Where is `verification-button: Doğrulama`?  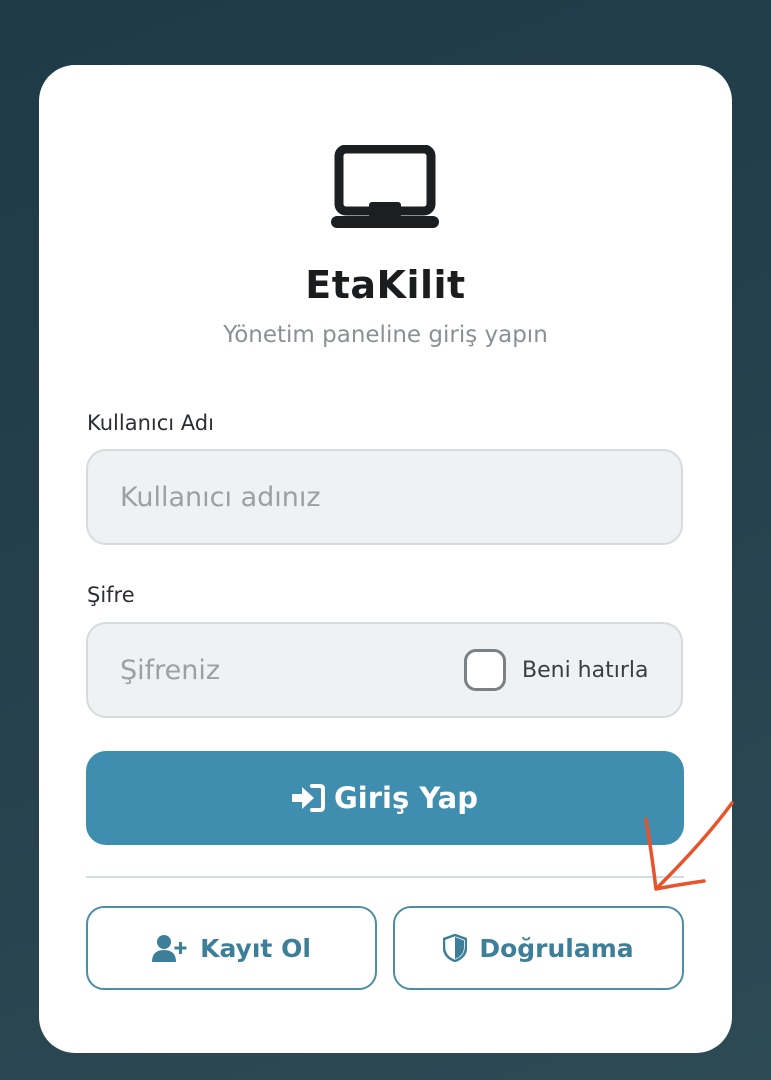
verification-button: Doğrulama is located at coordinates (538, 948).